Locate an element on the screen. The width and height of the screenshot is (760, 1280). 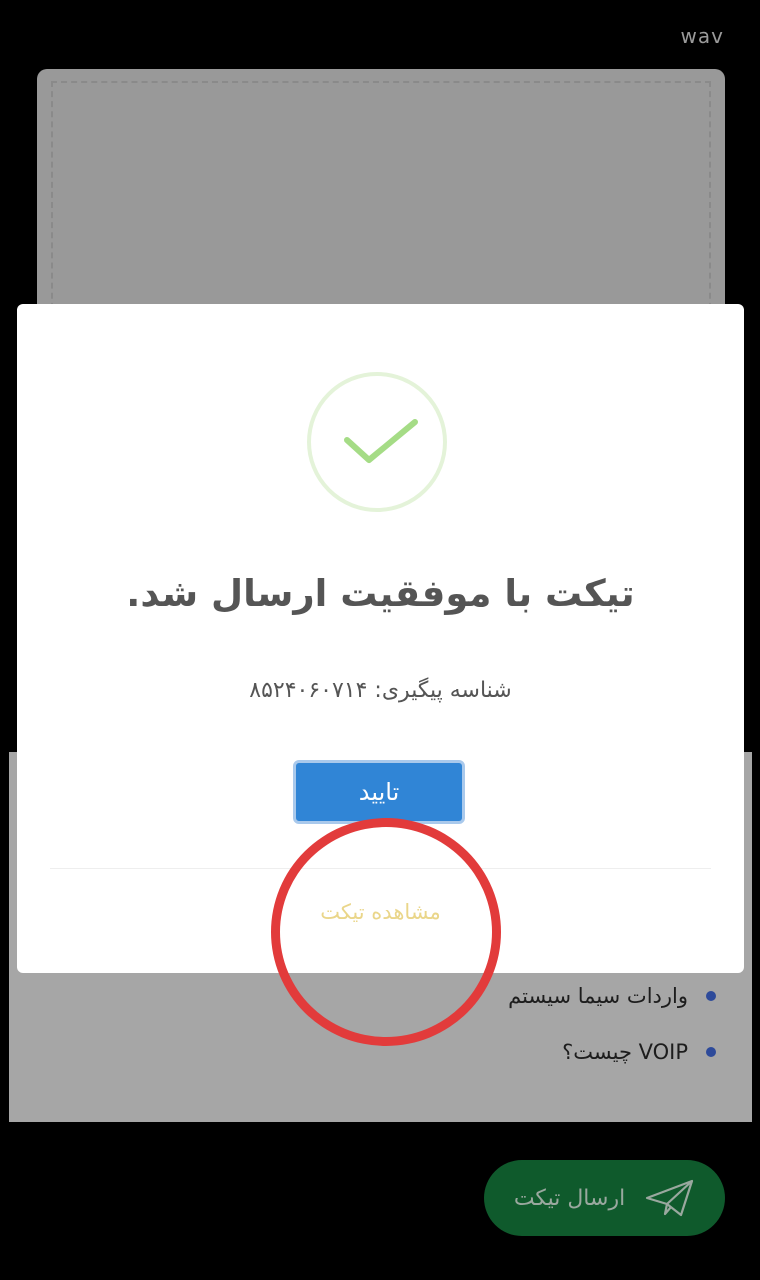
faq-item-label: VOIP چیست؟ is located at coordinates (625, 1052).